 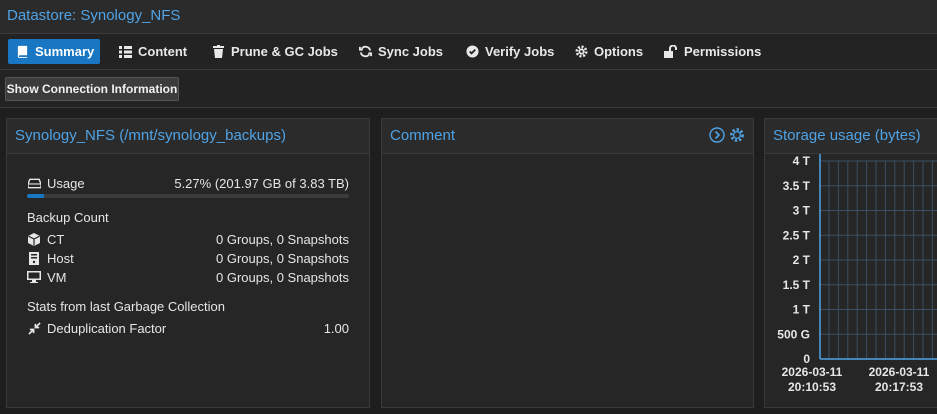 I want to click on summary-panel-header: Synology_NFS (/mnt/synology_backups), so click(x=188, y=136).